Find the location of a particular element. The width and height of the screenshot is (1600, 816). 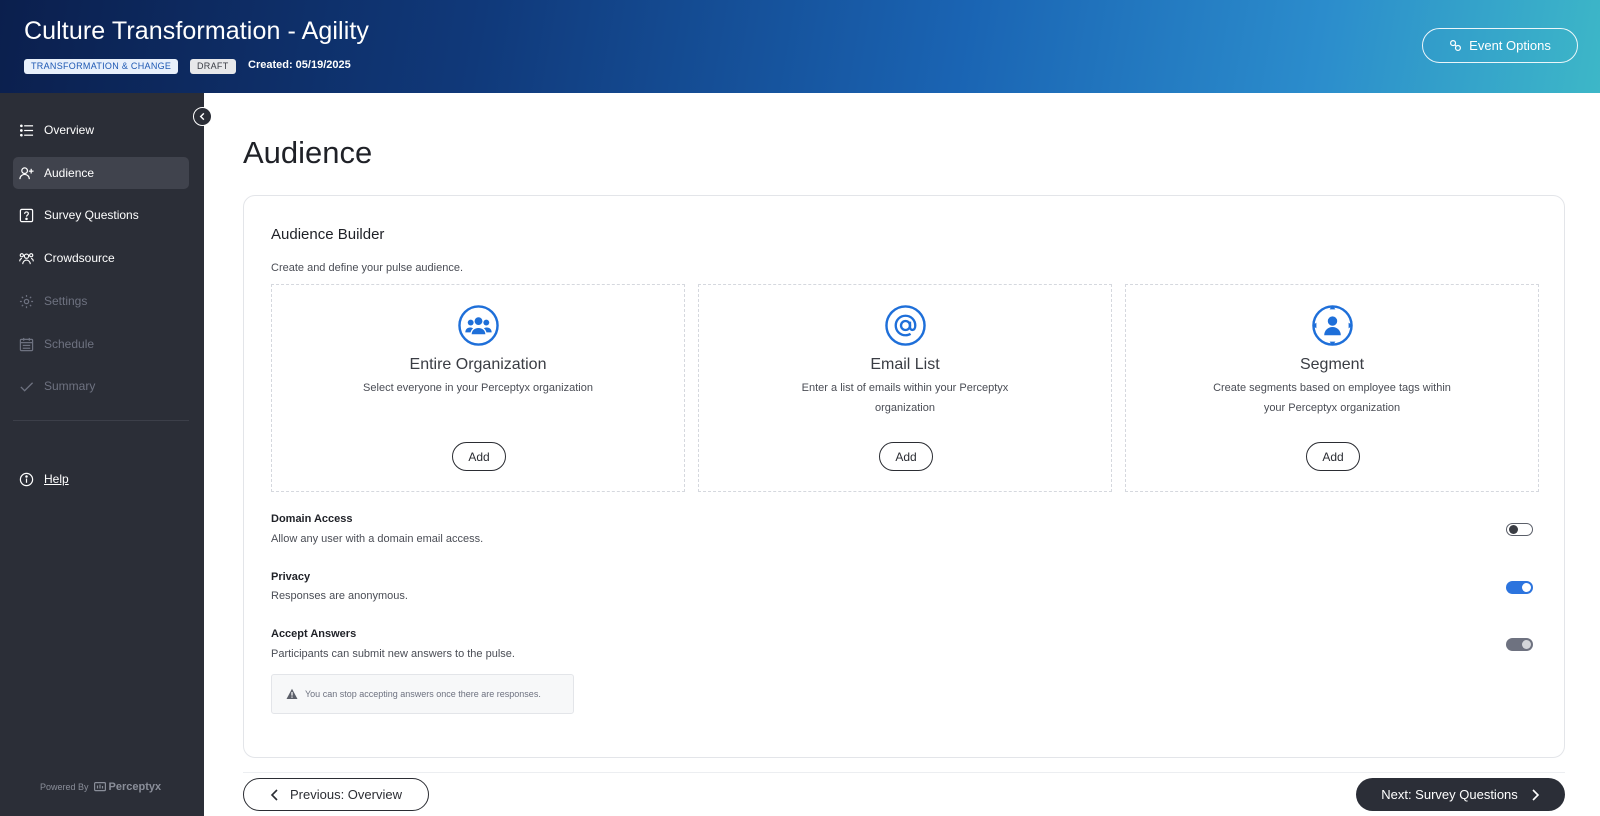

sidebar-item-label: Schedule is located at coordinates (69, 344).